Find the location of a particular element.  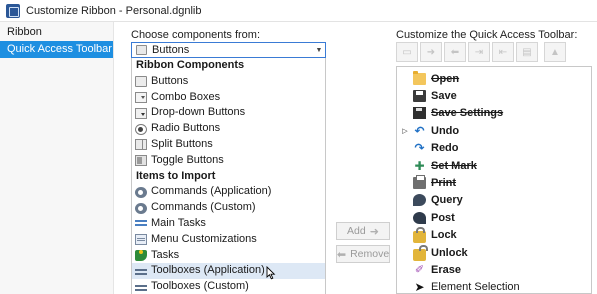

qat-item-label: Open is located at coordinates (445, 78).